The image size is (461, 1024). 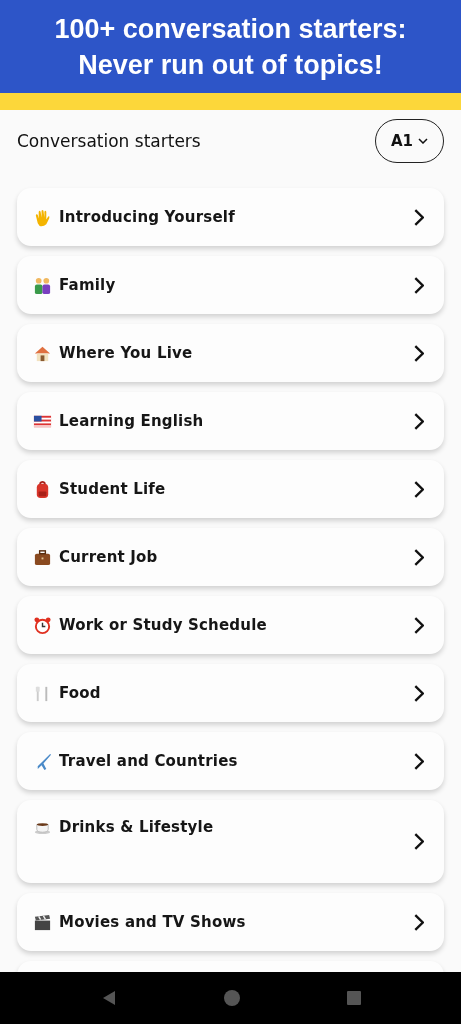 I want to click on topic-card: Introducing Yourself, so click(x=230, y=217).